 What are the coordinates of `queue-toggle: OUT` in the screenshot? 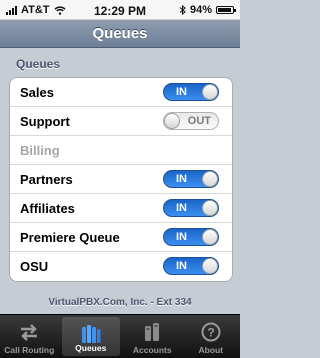 It's located at (191, 121).